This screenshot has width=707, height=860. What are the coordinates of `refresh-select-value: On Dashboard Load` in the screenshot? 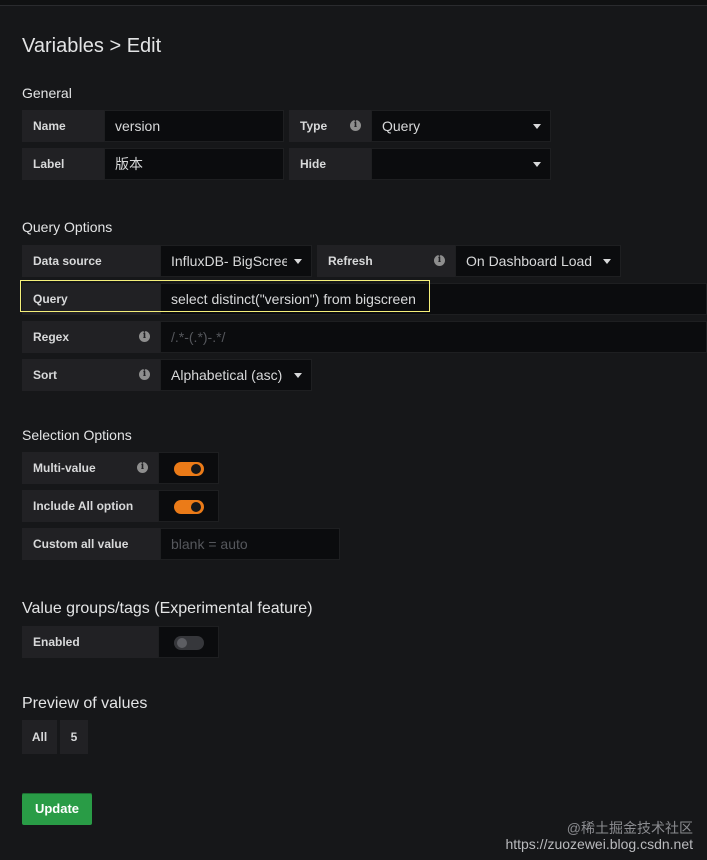 It's located at (529, 261).